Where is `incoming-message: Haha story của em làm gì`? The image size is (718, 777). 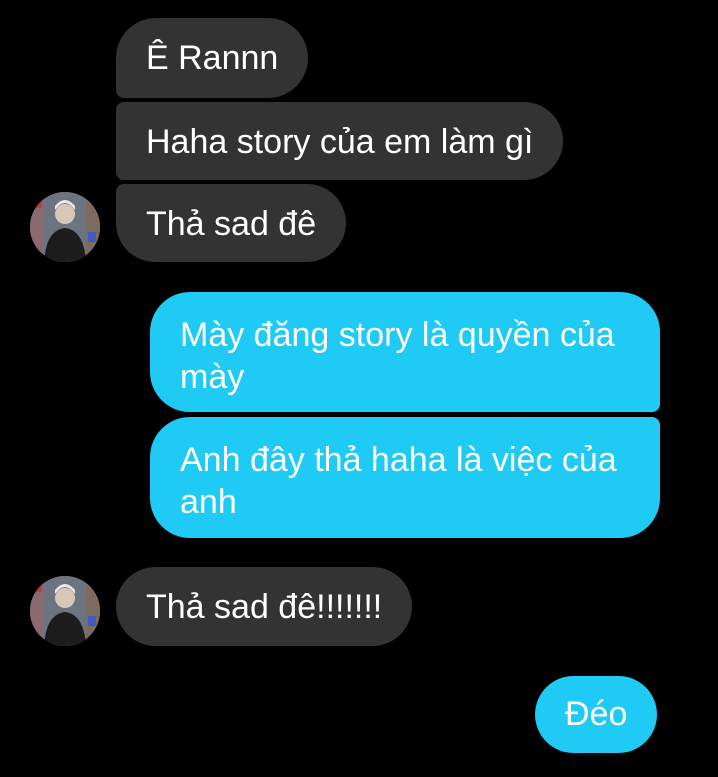
incoming-message: Haha story của em làm gì is located at coordinates (340, 141).